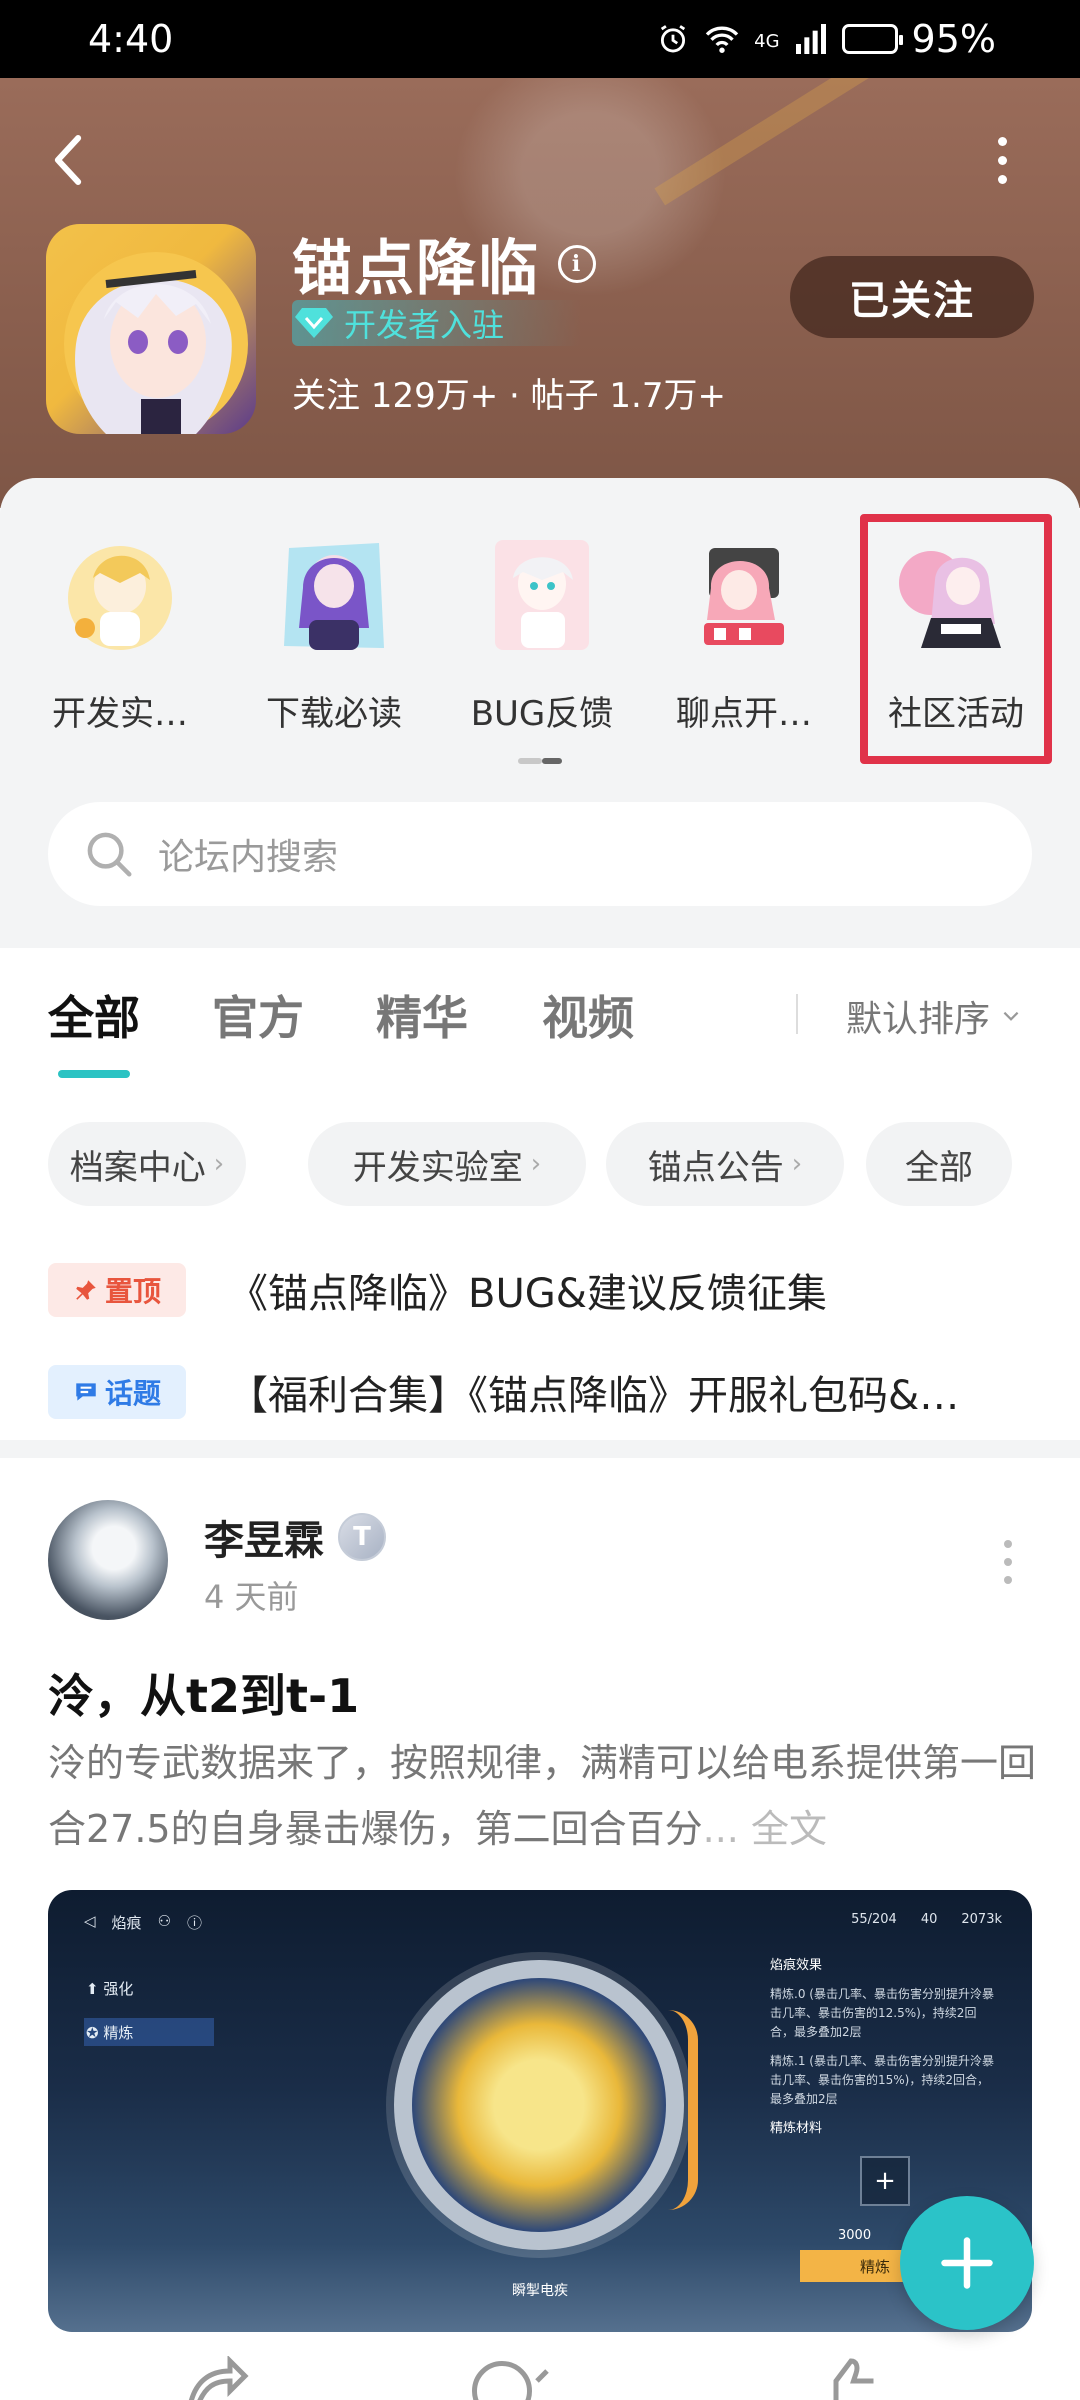 The image size is (1080, 2400). What do you see at coordinates (151, 329) in the screenshot?
I see `app-icon` at bounding box center [151, 329].